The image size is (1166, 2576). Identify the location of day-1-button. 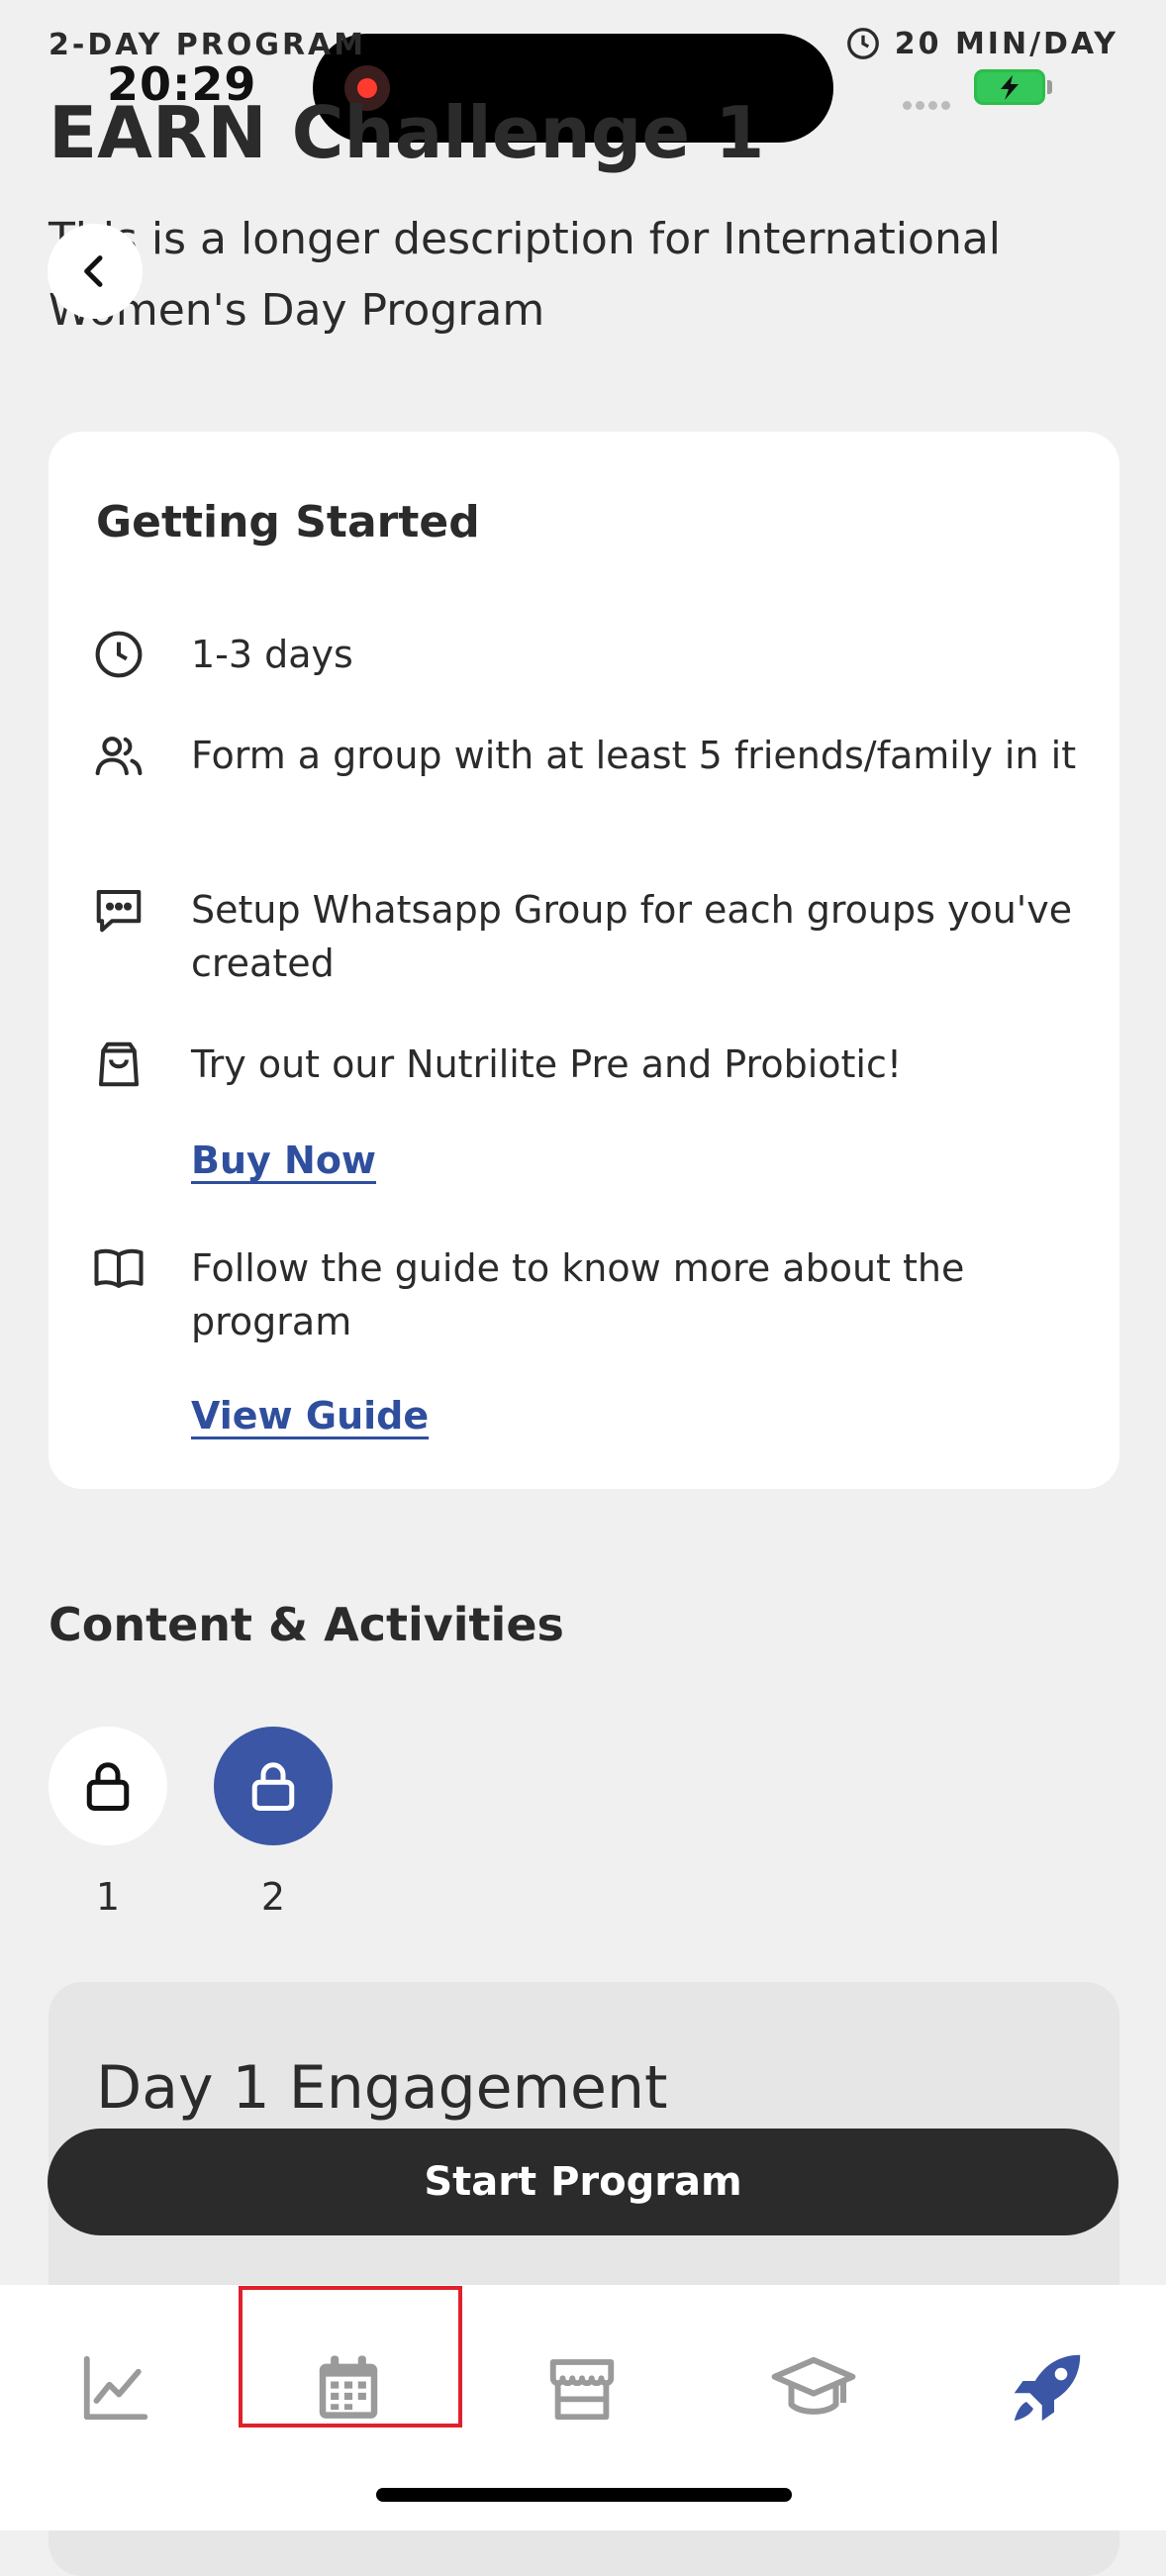
(108, 1786).